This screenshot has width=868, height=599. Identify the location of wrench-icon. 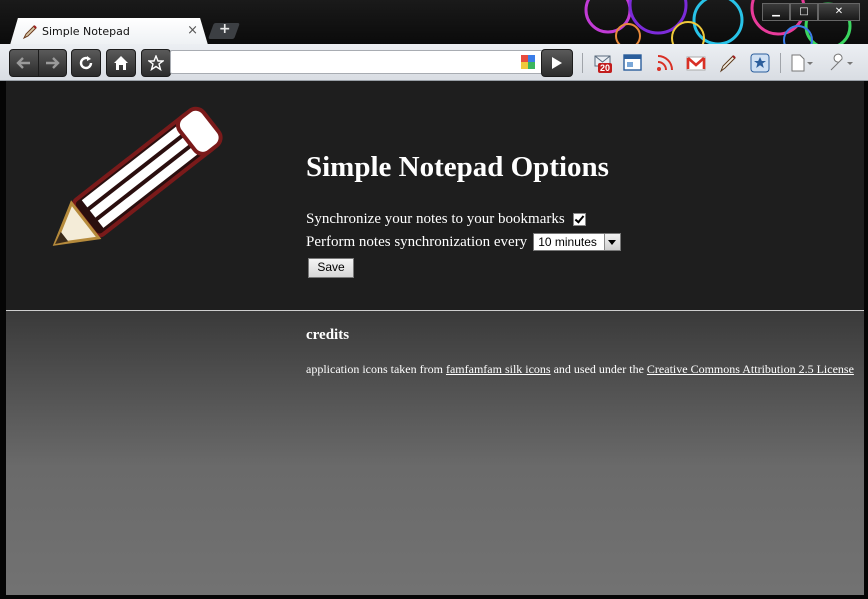
(841, 63).